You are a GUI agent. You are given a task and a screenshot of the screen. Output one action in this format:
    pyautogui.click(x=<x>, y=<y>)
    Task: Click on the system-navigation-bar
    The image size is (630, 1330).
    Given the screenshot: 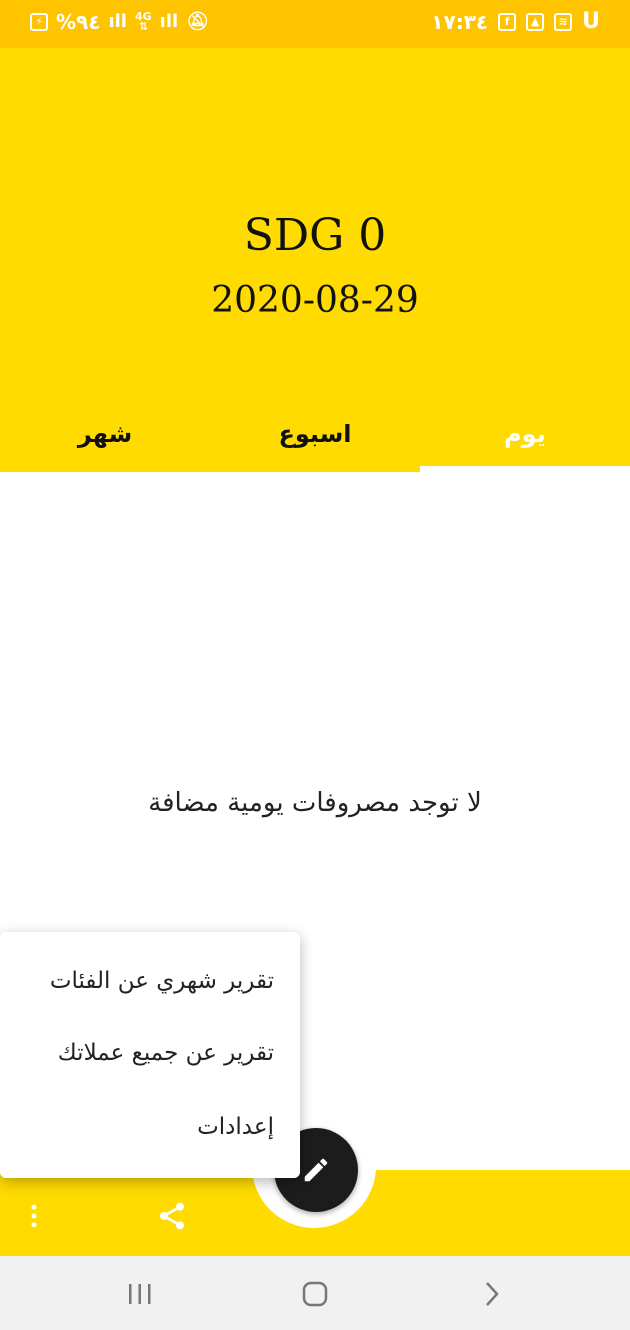 What is the action you would take?
    pyautogui.click(x=315, y=1293)
    